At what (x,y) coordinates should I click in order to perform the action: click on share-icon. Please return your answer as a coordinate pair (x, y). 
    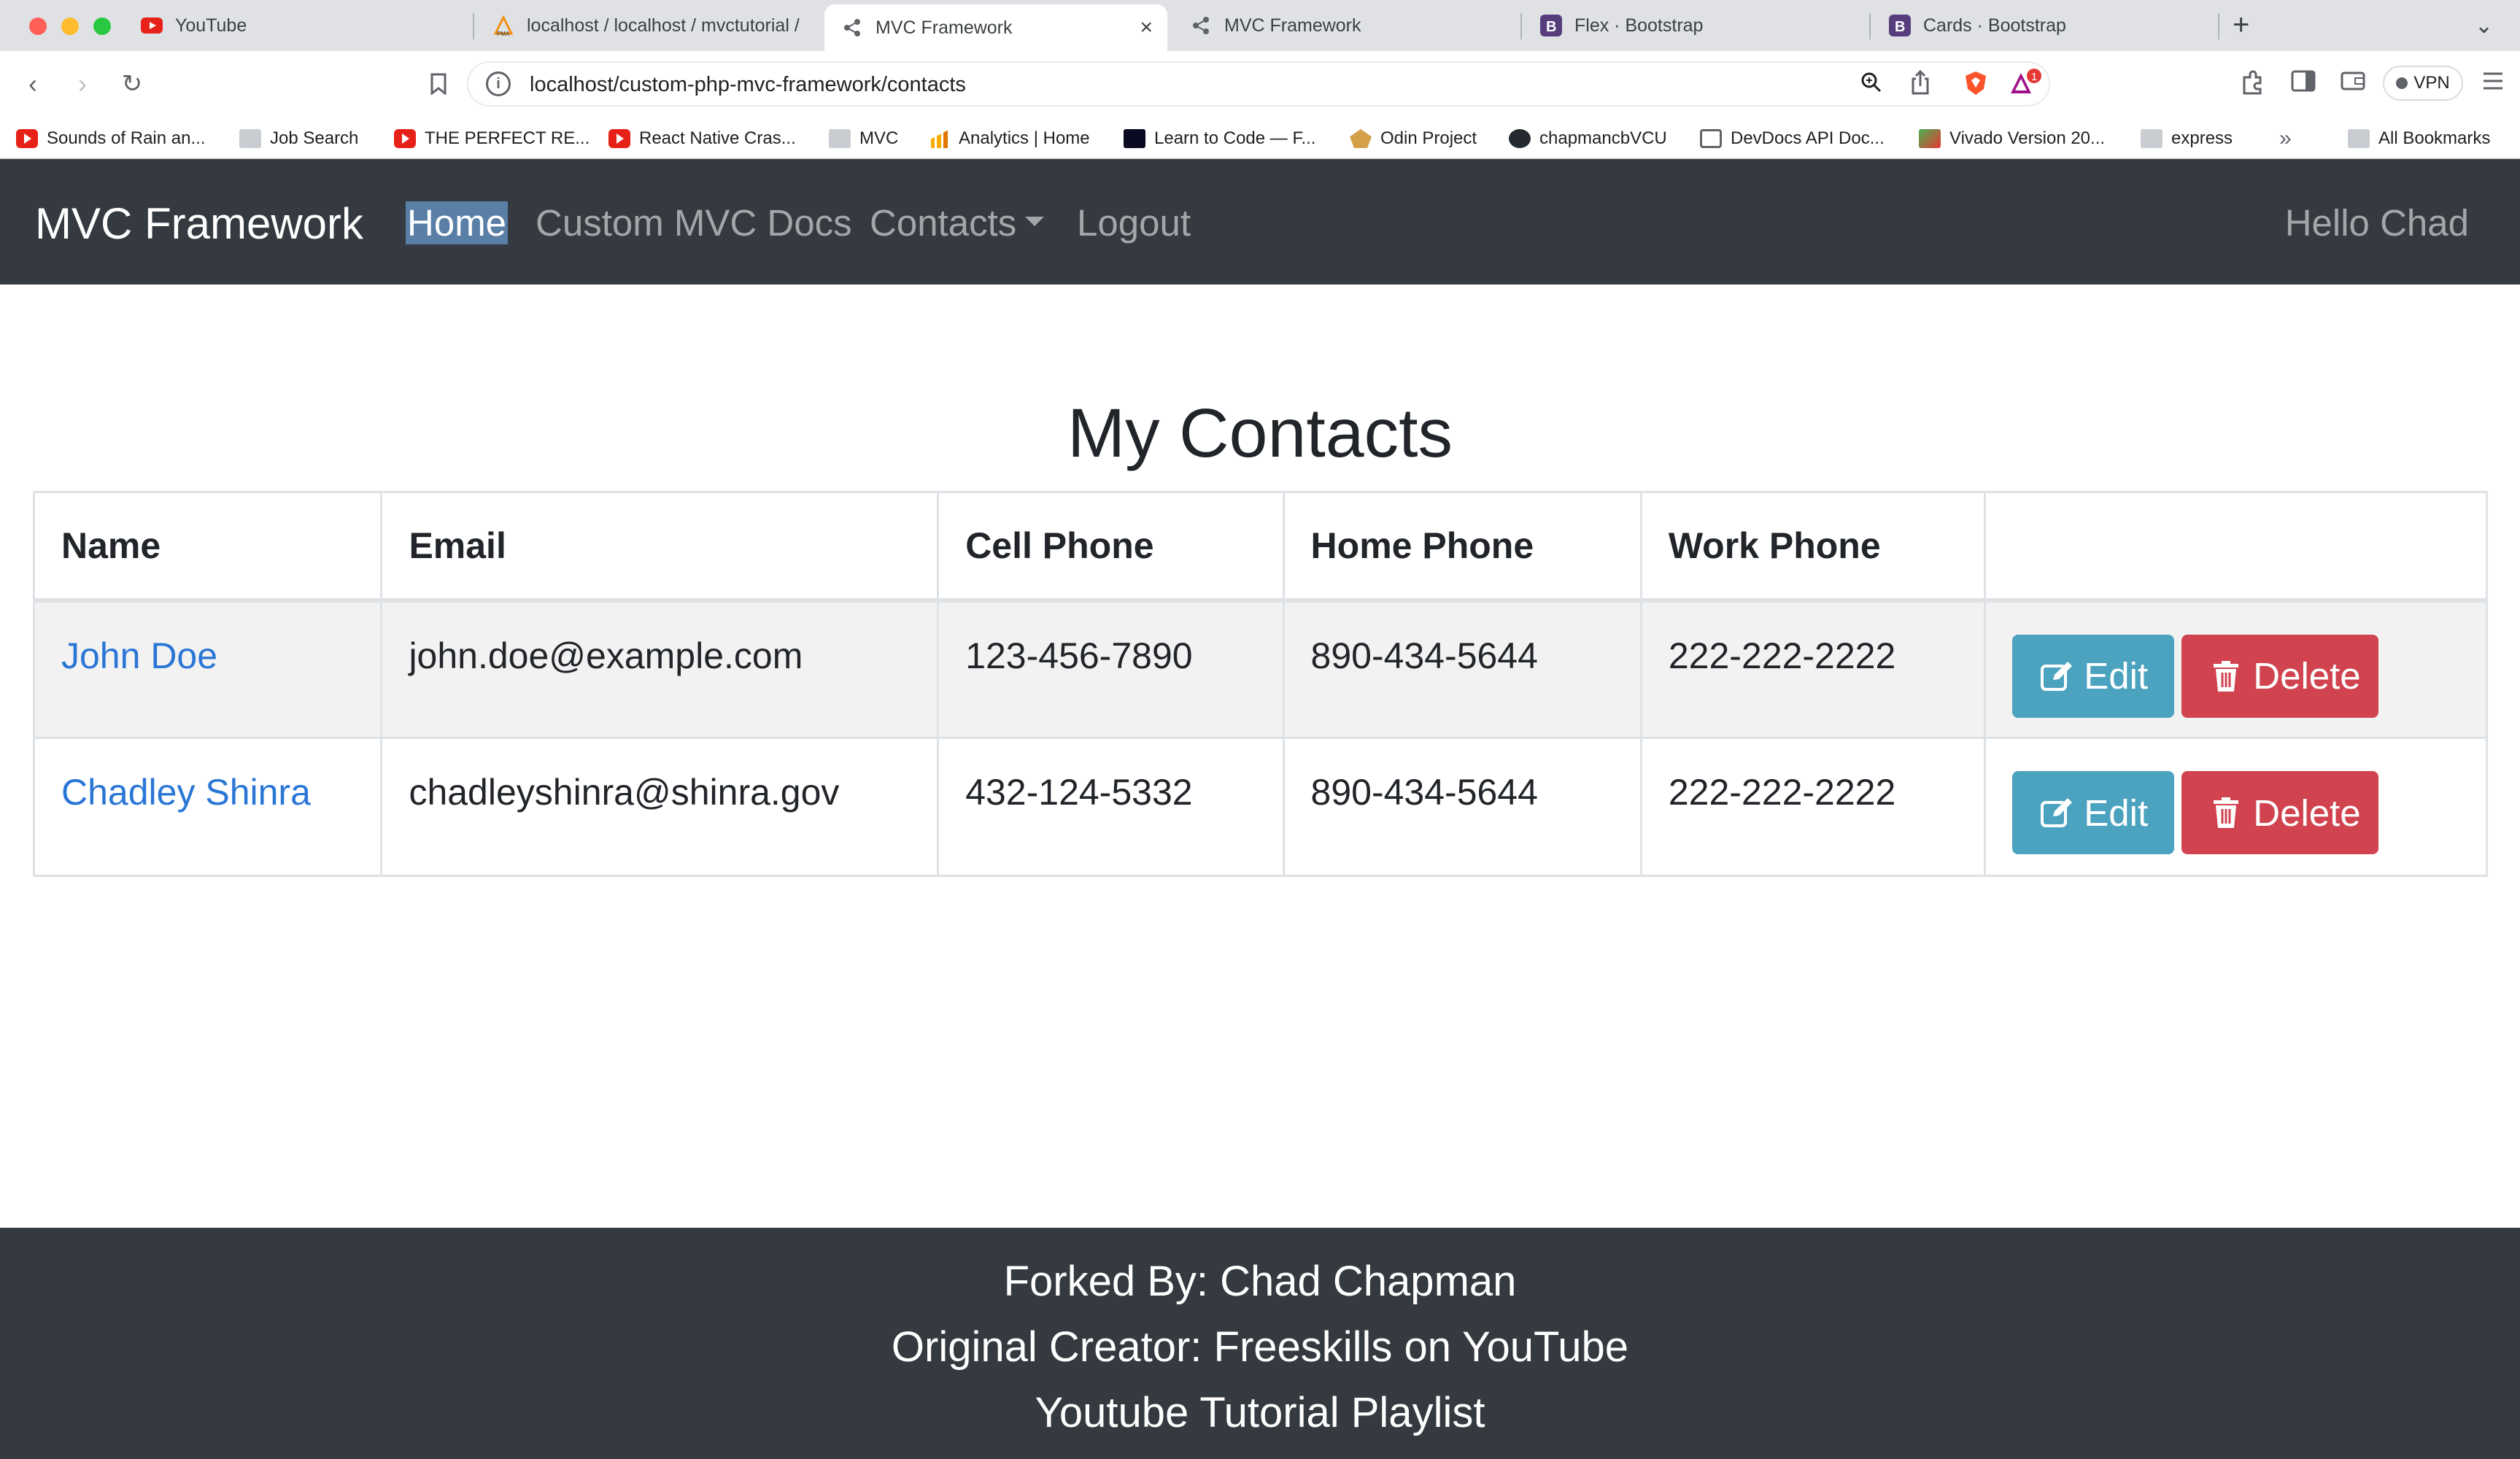
    Looking at the image, I should click on (1920, 85).